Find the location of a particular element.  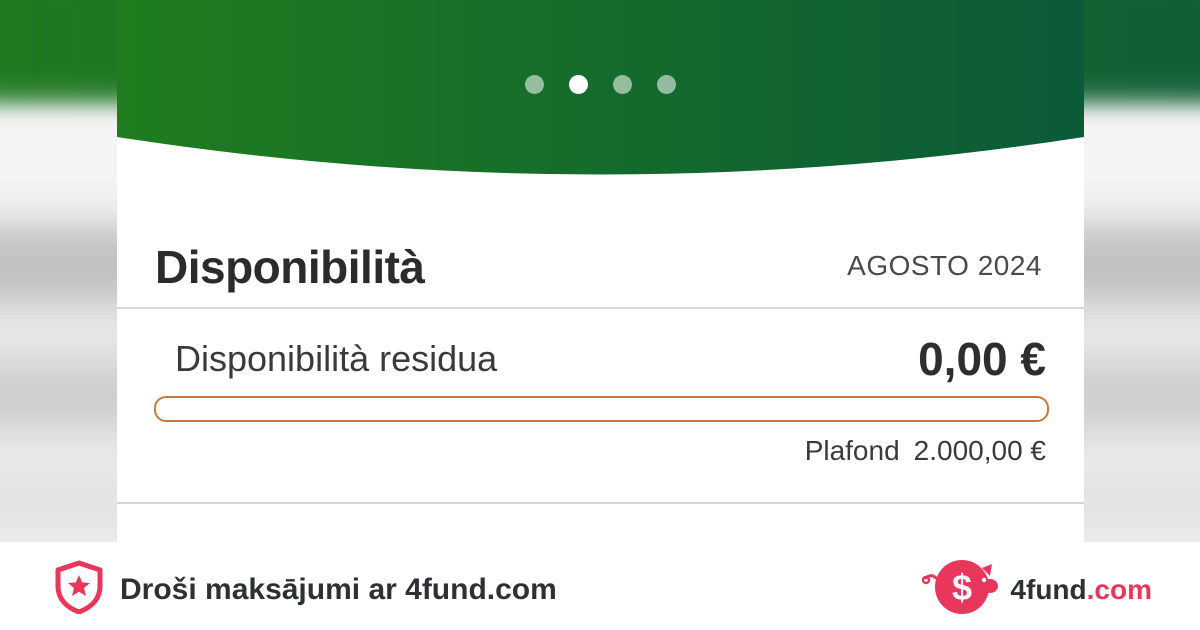

brand-logo: $ 4fund.com is located at coordinates (1037, 589).